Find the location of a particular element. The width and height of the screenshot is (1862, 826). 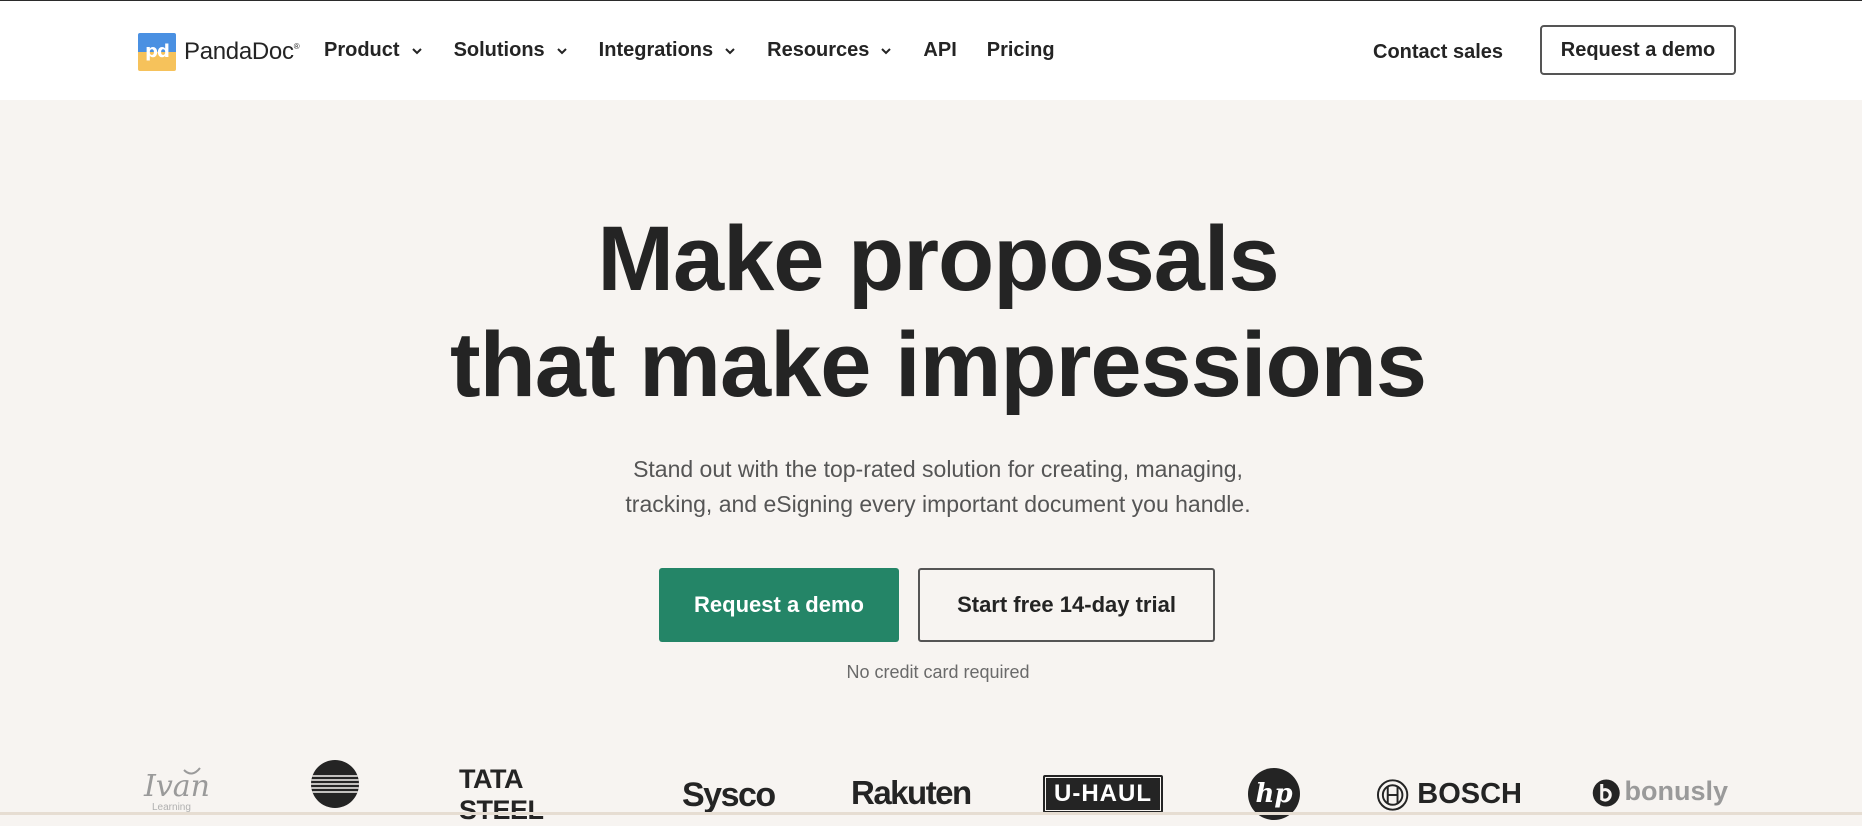

nav-item-label: Product is located at coordinates (362, 50).